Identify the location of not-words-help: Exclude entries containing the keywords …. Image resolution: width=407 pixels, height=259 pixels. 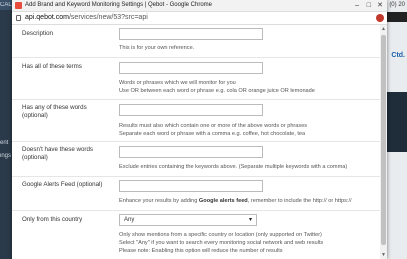
(233, 167).